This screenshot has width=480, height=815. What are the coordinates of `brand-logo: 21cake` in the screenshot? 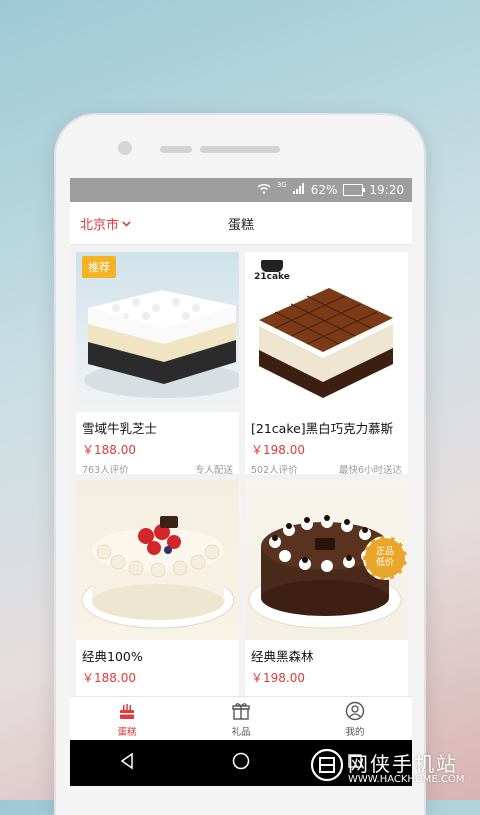 It's located at (272, 275).